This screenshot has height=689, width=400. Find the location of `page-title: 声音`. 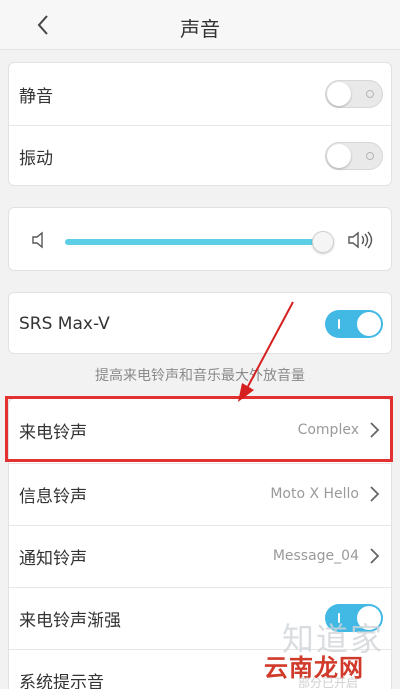

page-title: 声音 is located at coordinates (200, 29).